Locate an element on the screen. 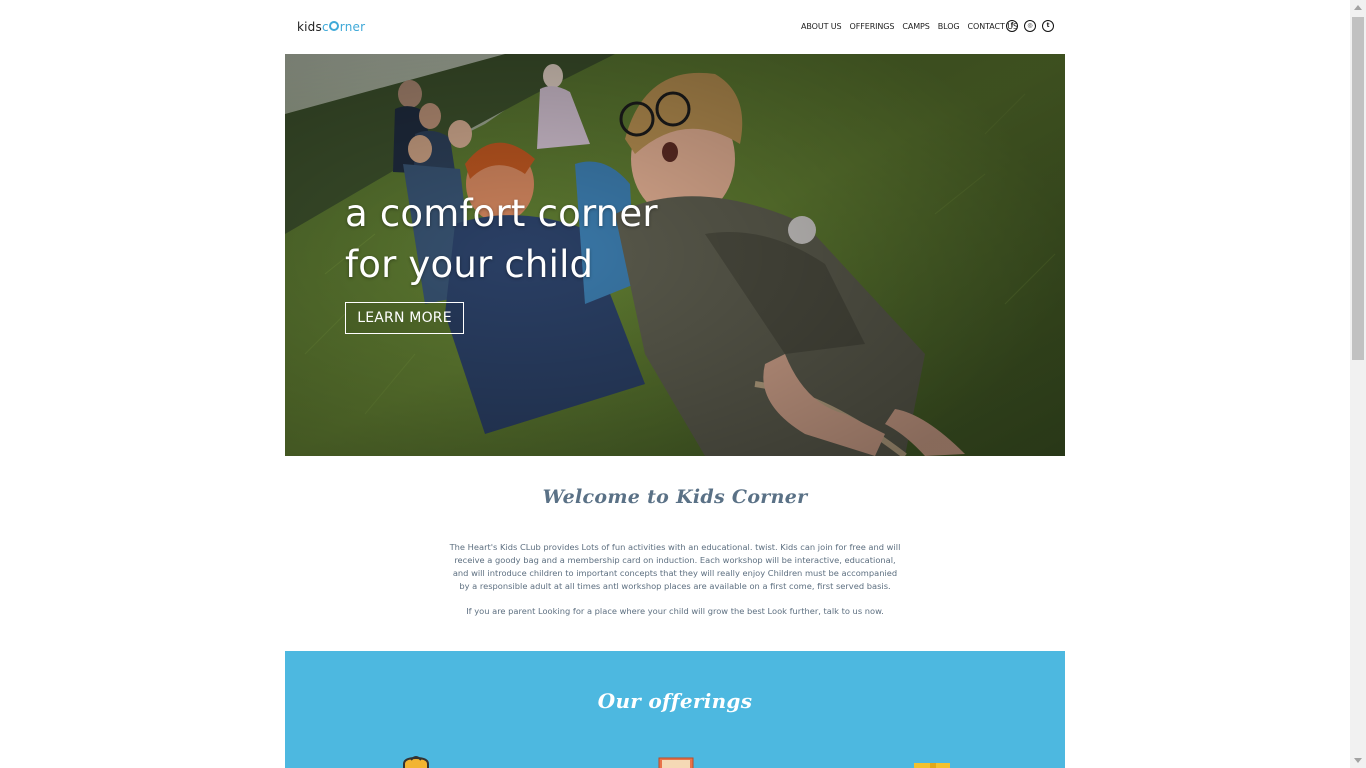 This screenshot has width=1366, height=768. offerings-section: Our offerings is located at coordinates (675, 709).